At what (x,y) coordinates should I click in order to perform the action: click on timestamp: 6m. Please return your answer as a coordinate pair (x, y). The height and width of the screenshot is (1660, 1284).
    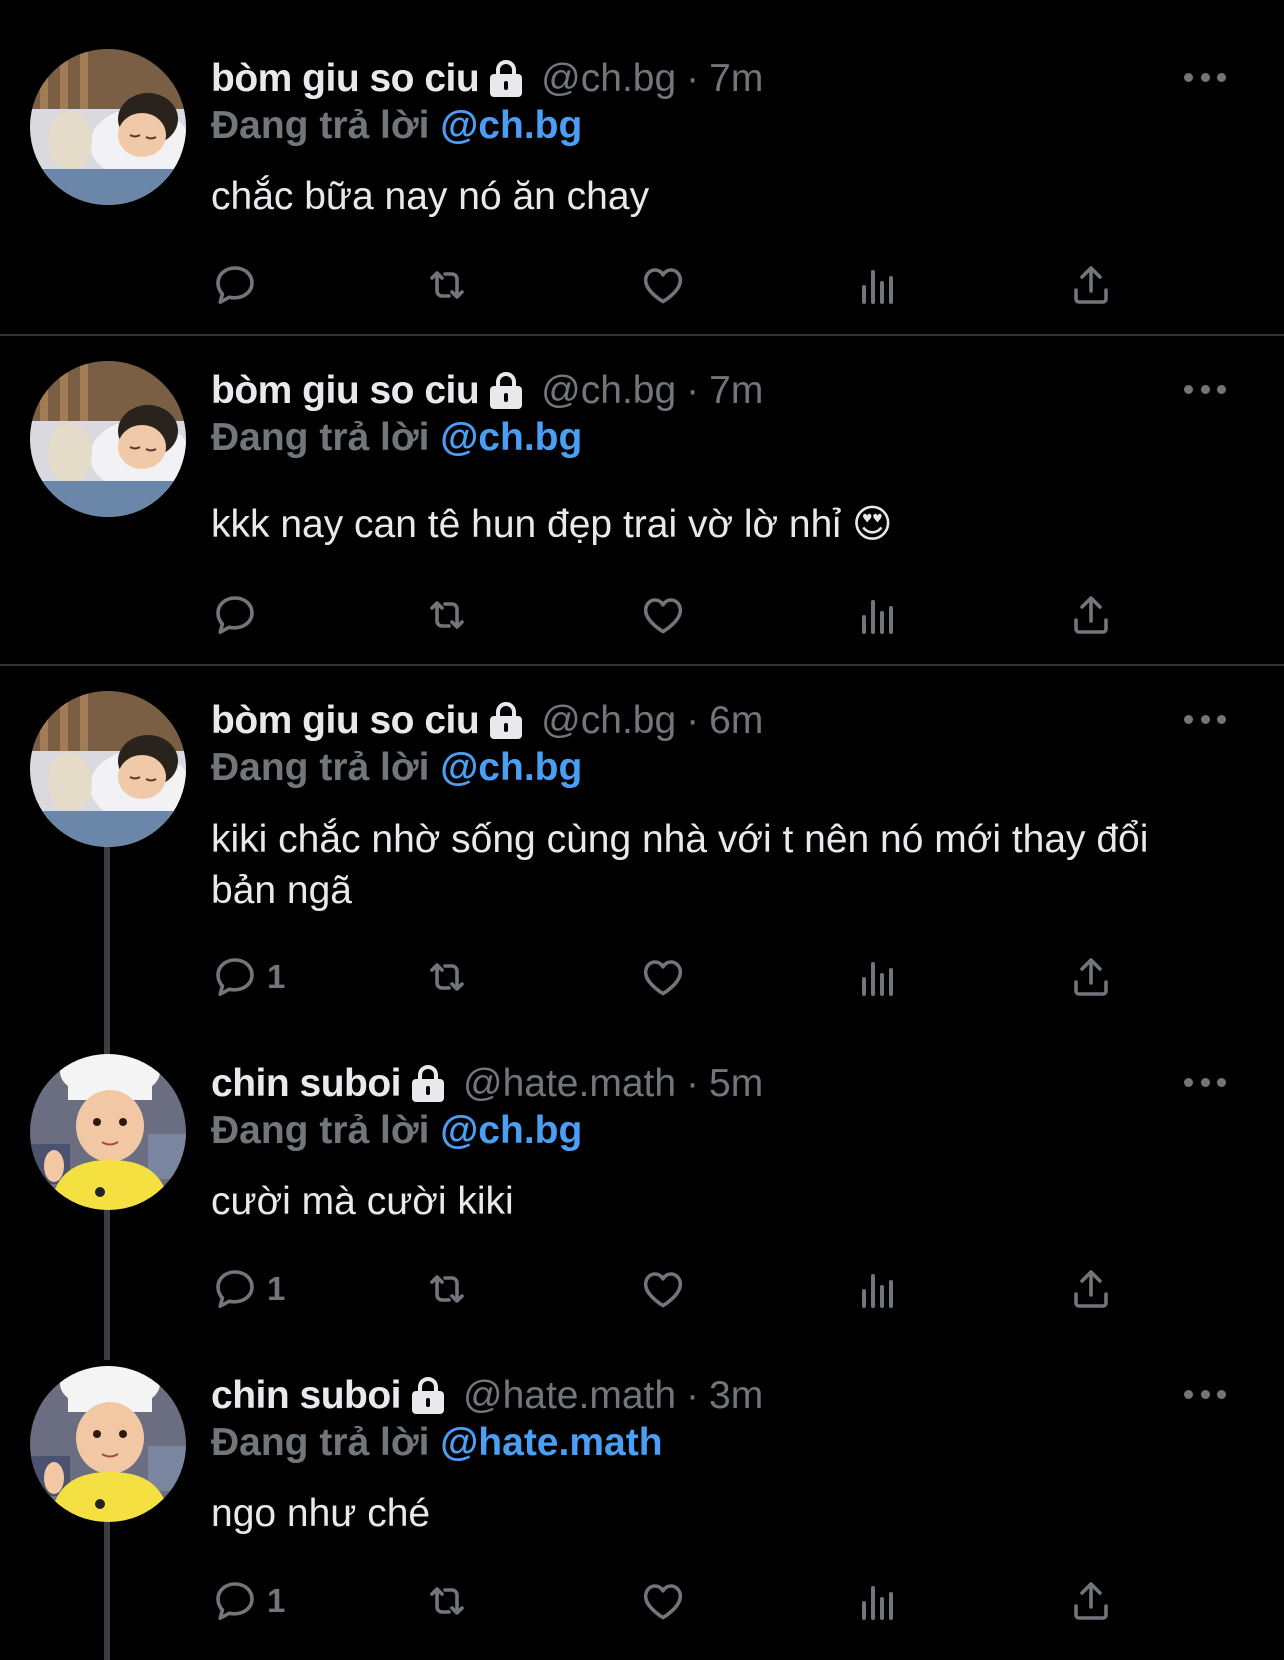
    Looking at the image, I should click on (736, 721).